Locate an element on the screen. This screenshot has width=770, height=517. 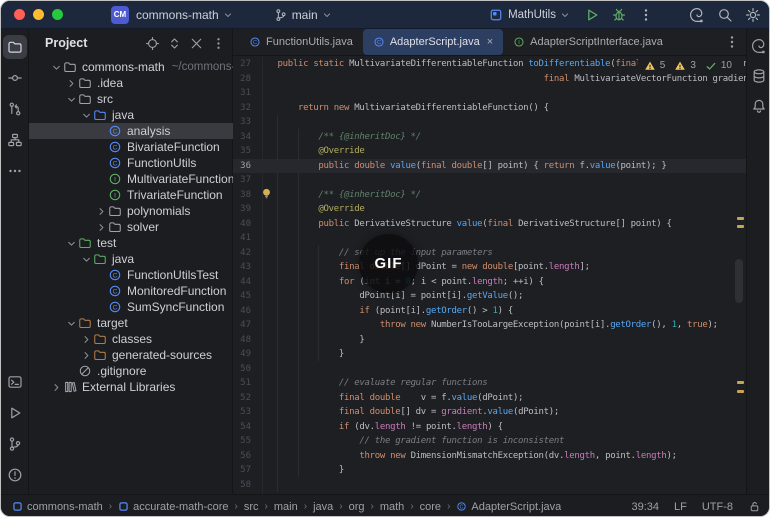
hide-button is located at coordinates (196, 43).